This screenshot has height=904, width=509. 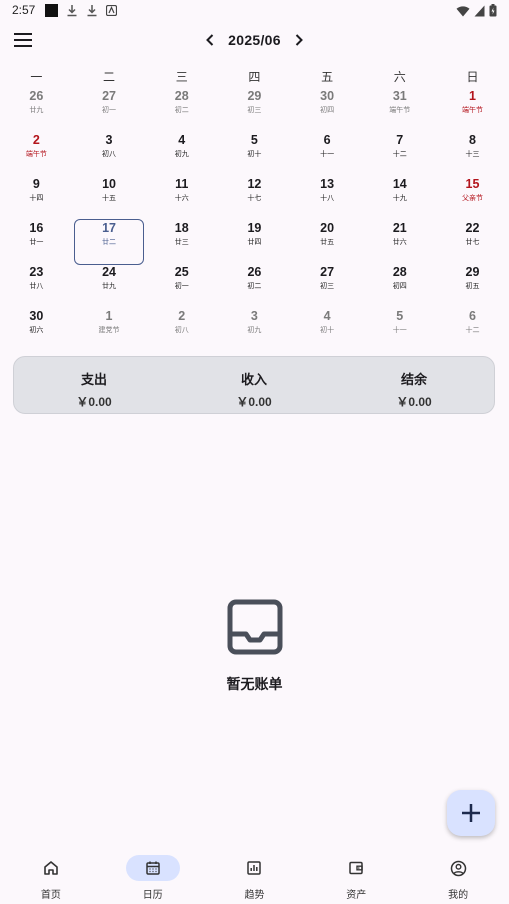 I want to click on home-icon, so click(x=51, y=868).